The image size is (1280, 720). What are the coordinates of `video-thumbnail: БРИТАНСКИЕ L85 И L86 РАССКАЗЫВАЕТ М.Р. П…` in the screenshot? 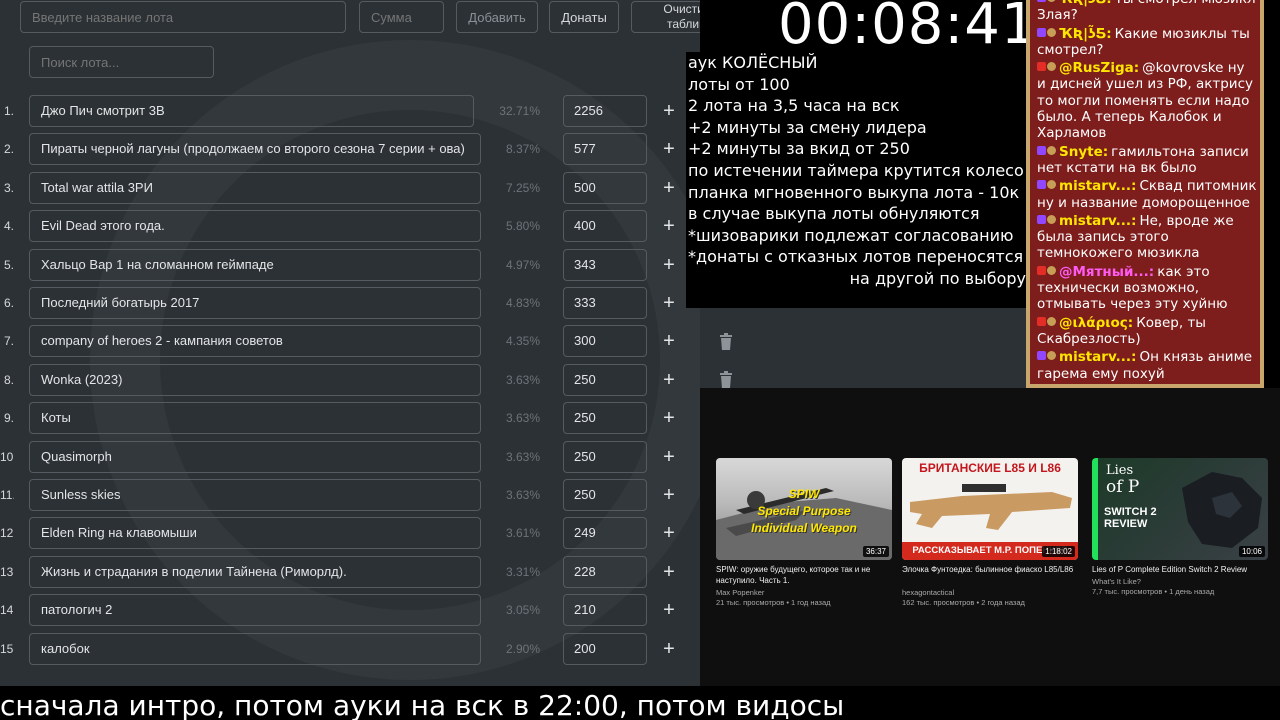 It's located at (990, 509).